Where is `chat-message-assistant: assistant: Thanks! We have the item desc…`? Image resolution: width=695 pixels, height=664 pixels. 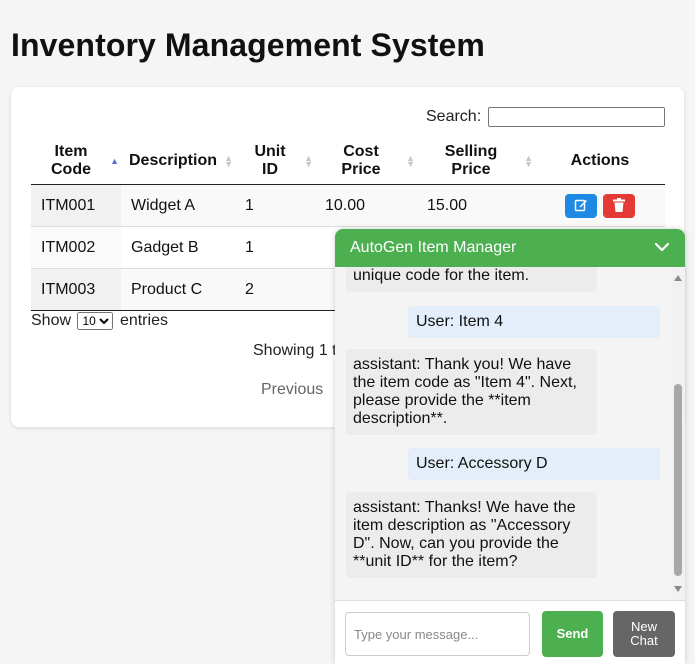 chat-message-assistant: assistant: Thanks! We have the item desc… is located at coordinates (471, 535).